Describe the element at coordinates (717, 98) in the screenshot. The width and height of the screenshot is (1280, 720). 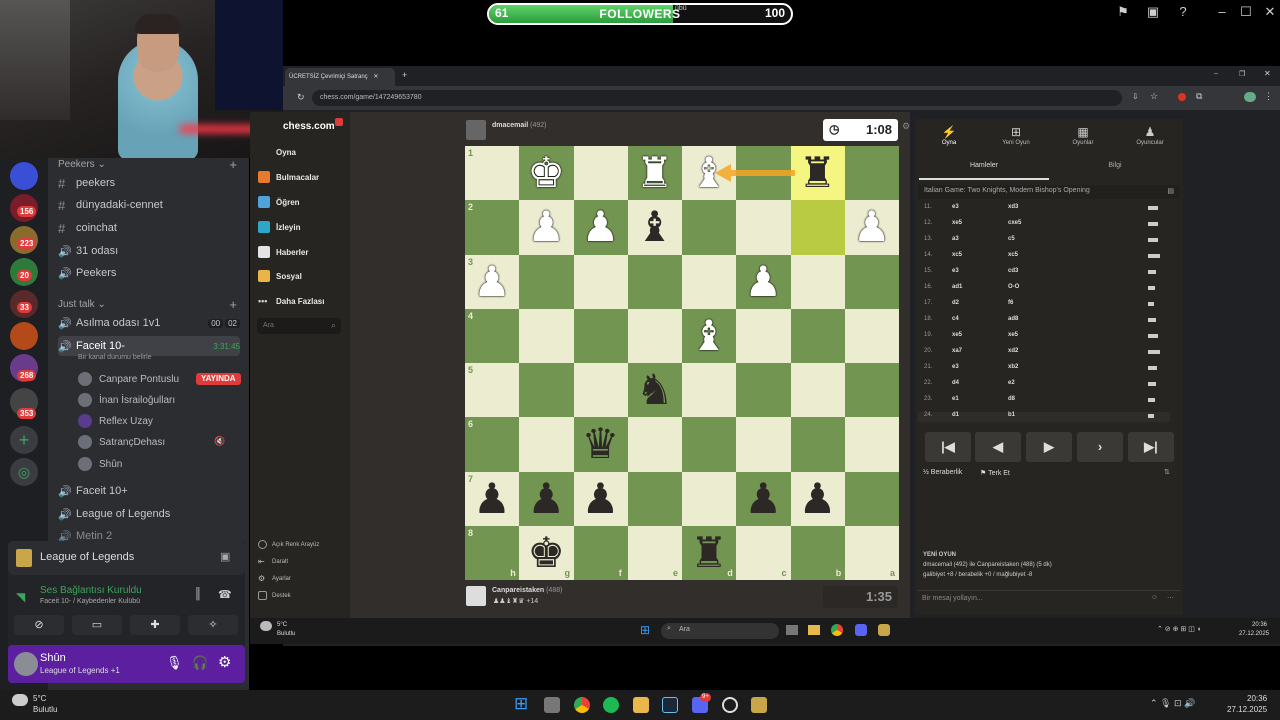
I see `address-bar: chess.com/game/147249653780` at that location.